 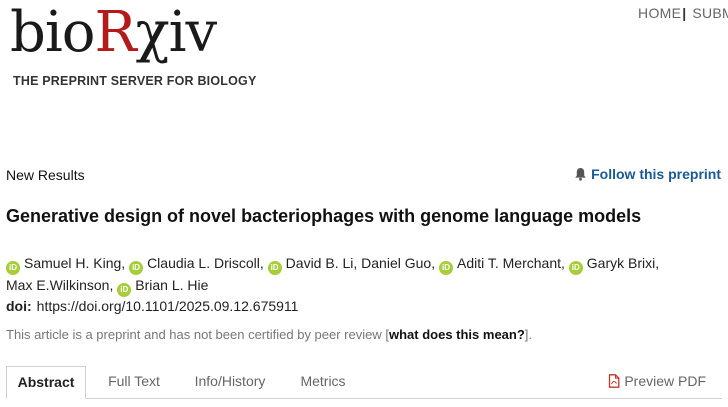 What do you see at coordinates (665, 381) in the screenshot?
I see `preview-pdf-label: Preview PDF` at bounding box center [665, 381].